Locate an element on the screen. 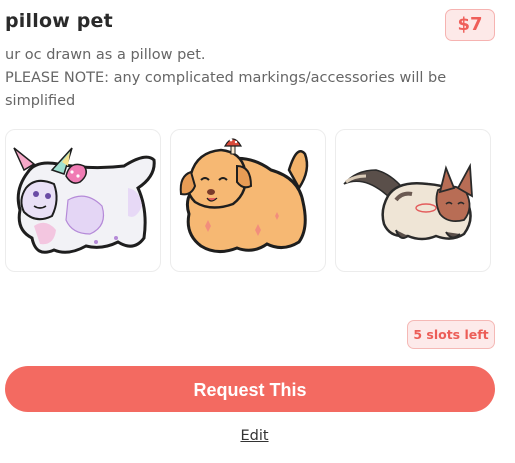 The image size is (515, 463). example-image-dog is located at coordinates (248, 200).